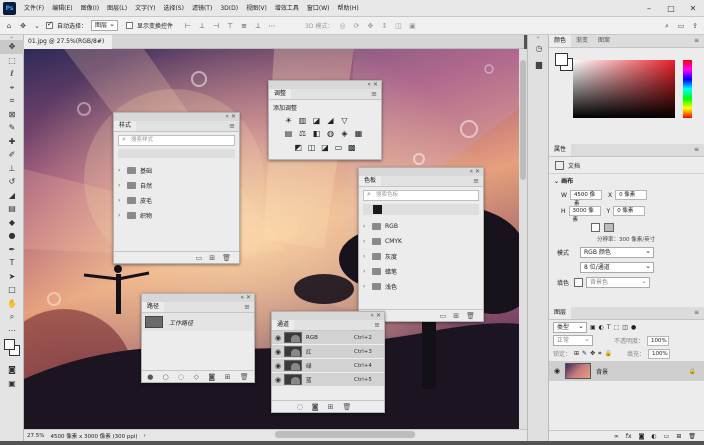 The width and height of the screenshot is (704, 445). What do you see at coordinates (328, 366) in the screenshot?
I see `channel-row: ◉ 绿 Ctrl+4` at bounding box center [328, 366].